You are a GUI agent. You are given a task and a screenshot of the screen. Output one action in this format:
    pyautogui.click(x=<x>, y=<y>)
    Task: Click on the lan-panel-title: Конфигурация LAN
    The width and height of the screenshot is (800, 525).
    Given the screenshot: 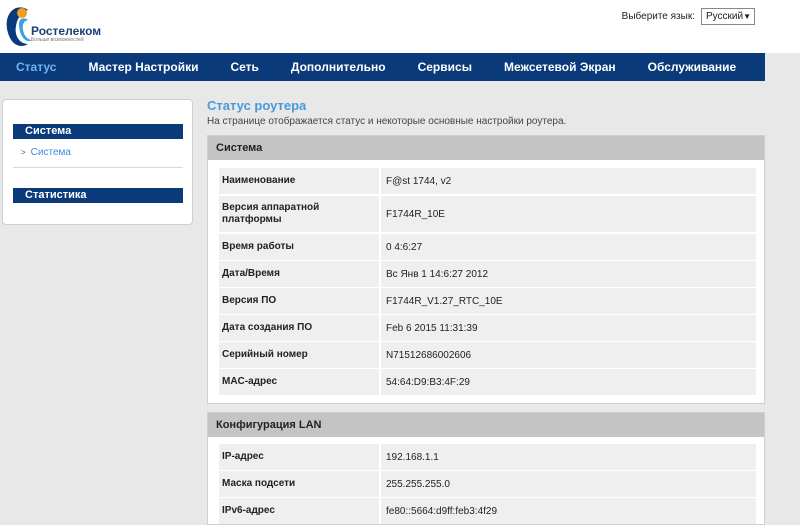 What is the action you would take?
    pyautogui.click(x=486, y=425)
    